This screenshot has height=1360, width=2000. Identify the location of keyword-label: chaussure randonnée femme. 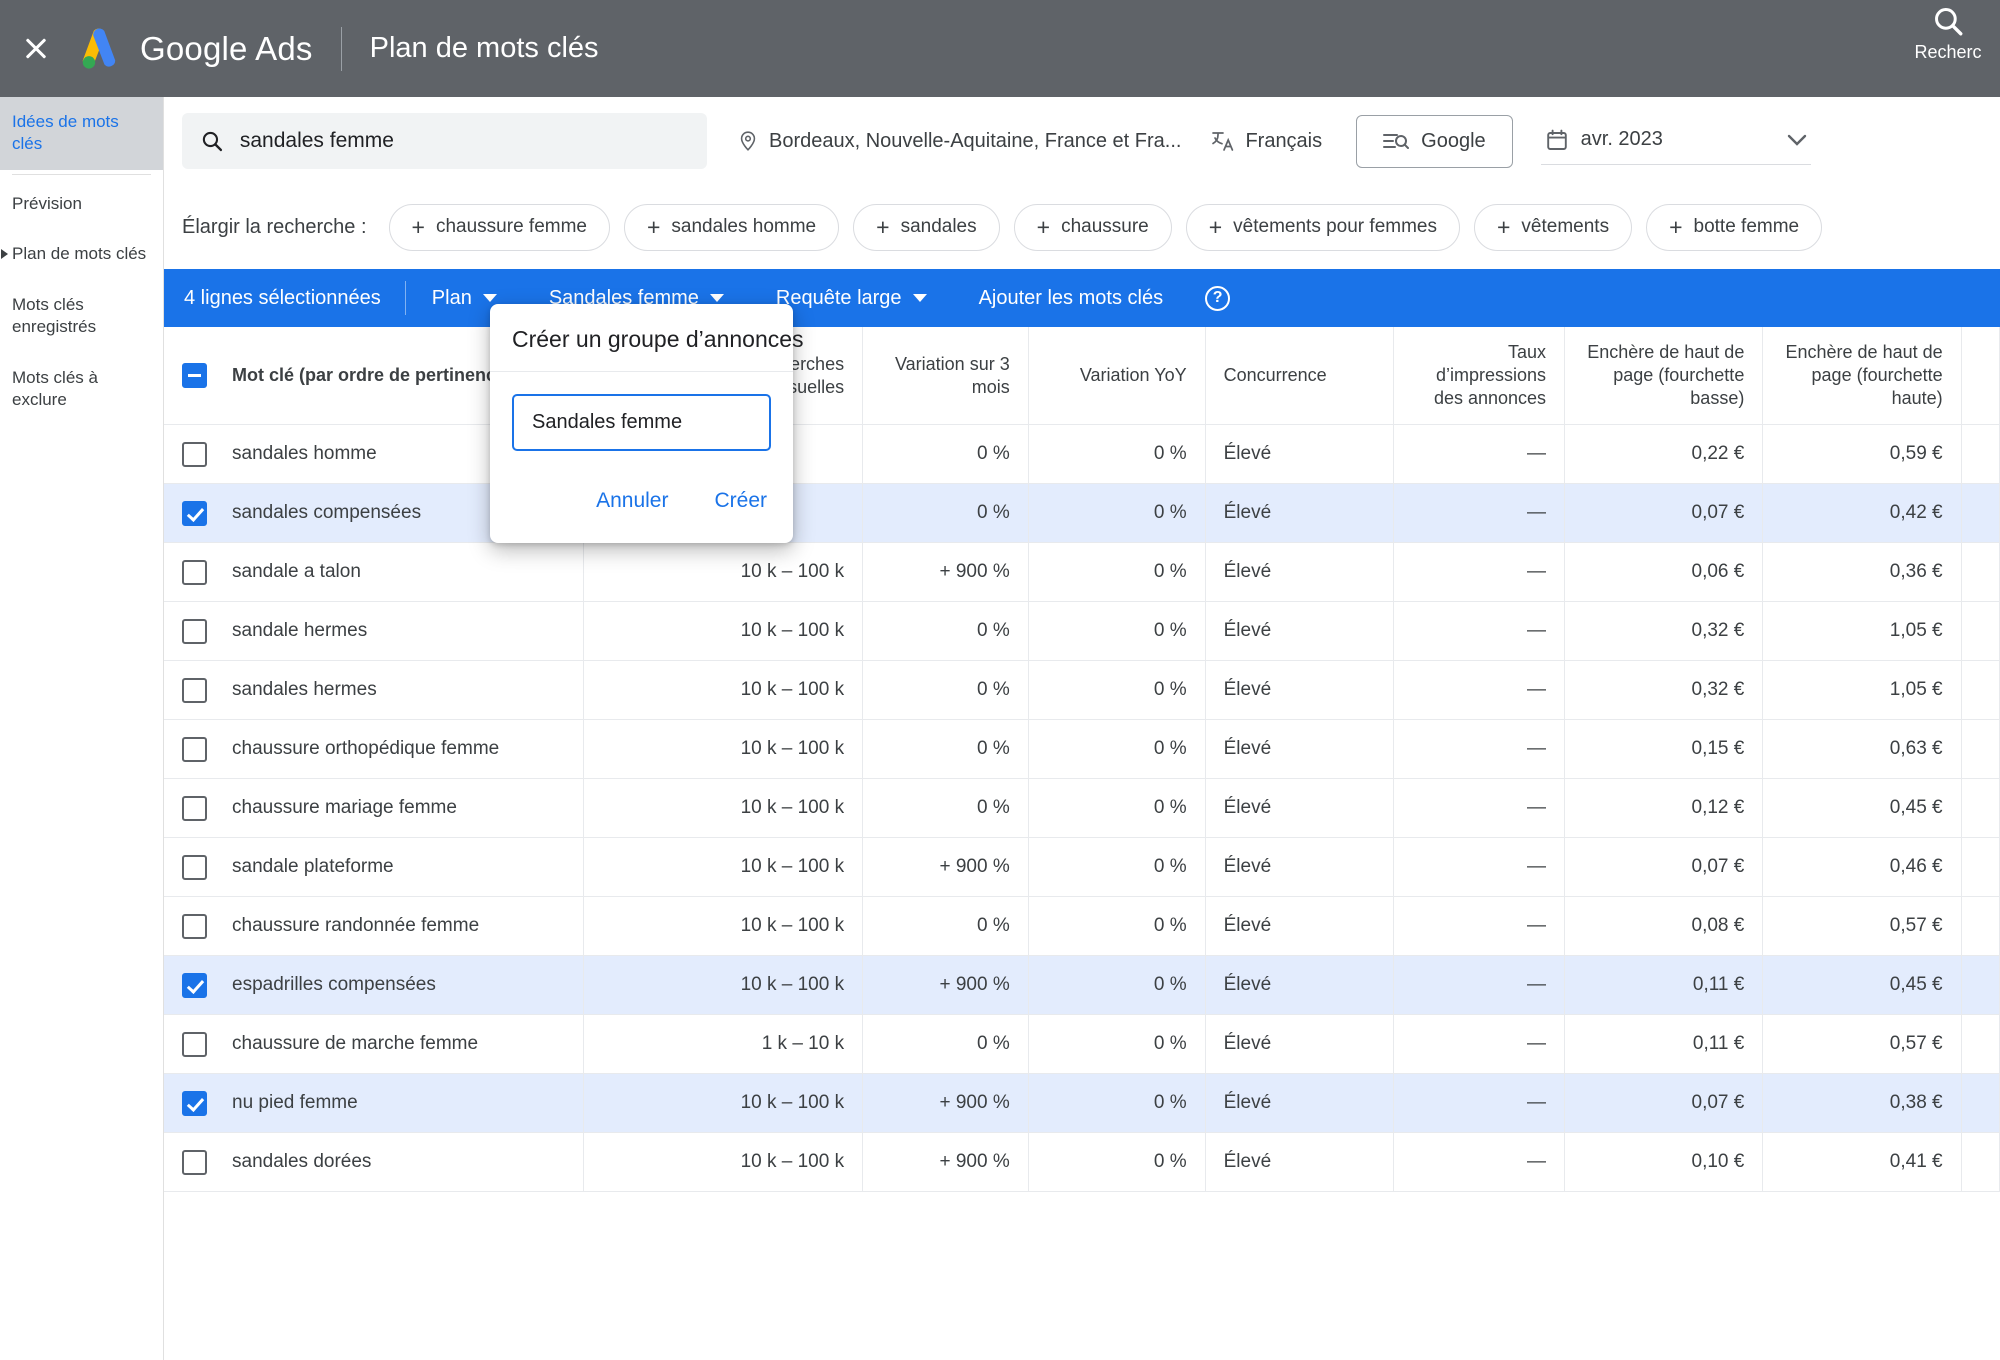
(356, 926).